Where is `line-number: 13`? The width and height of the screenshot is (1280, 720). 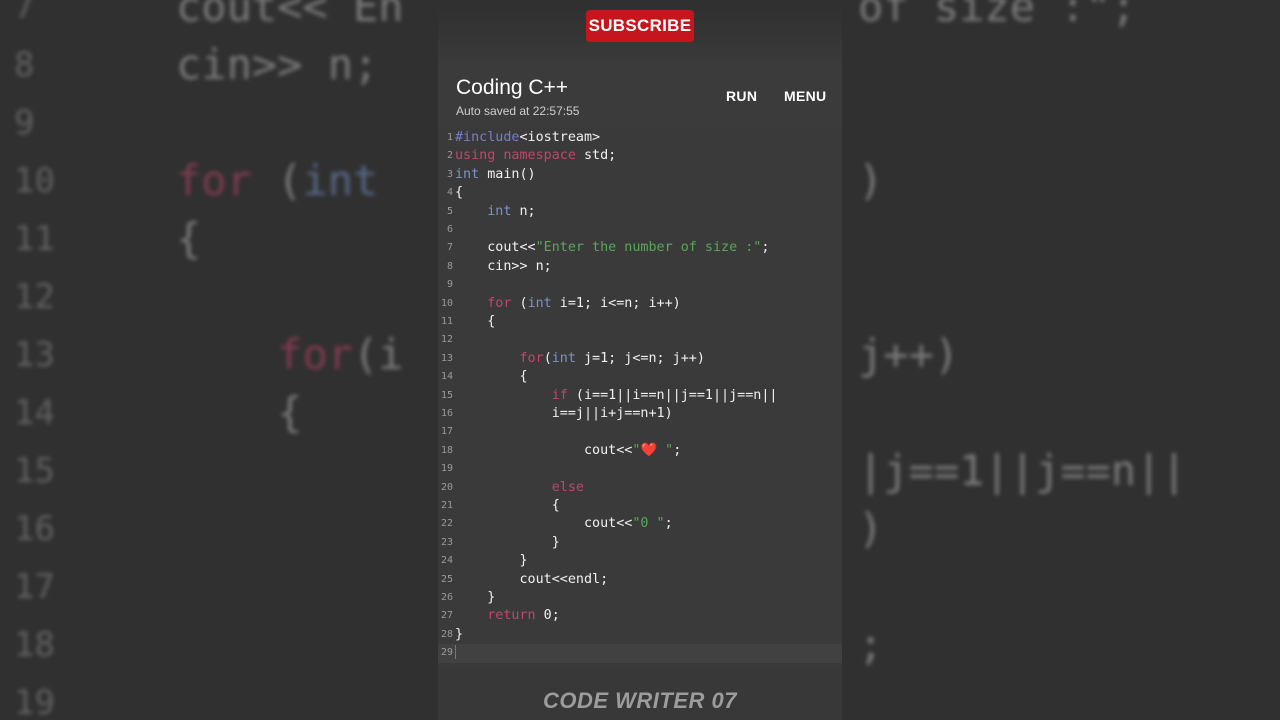 line-number: 13 is located at coordinates (446, 358).